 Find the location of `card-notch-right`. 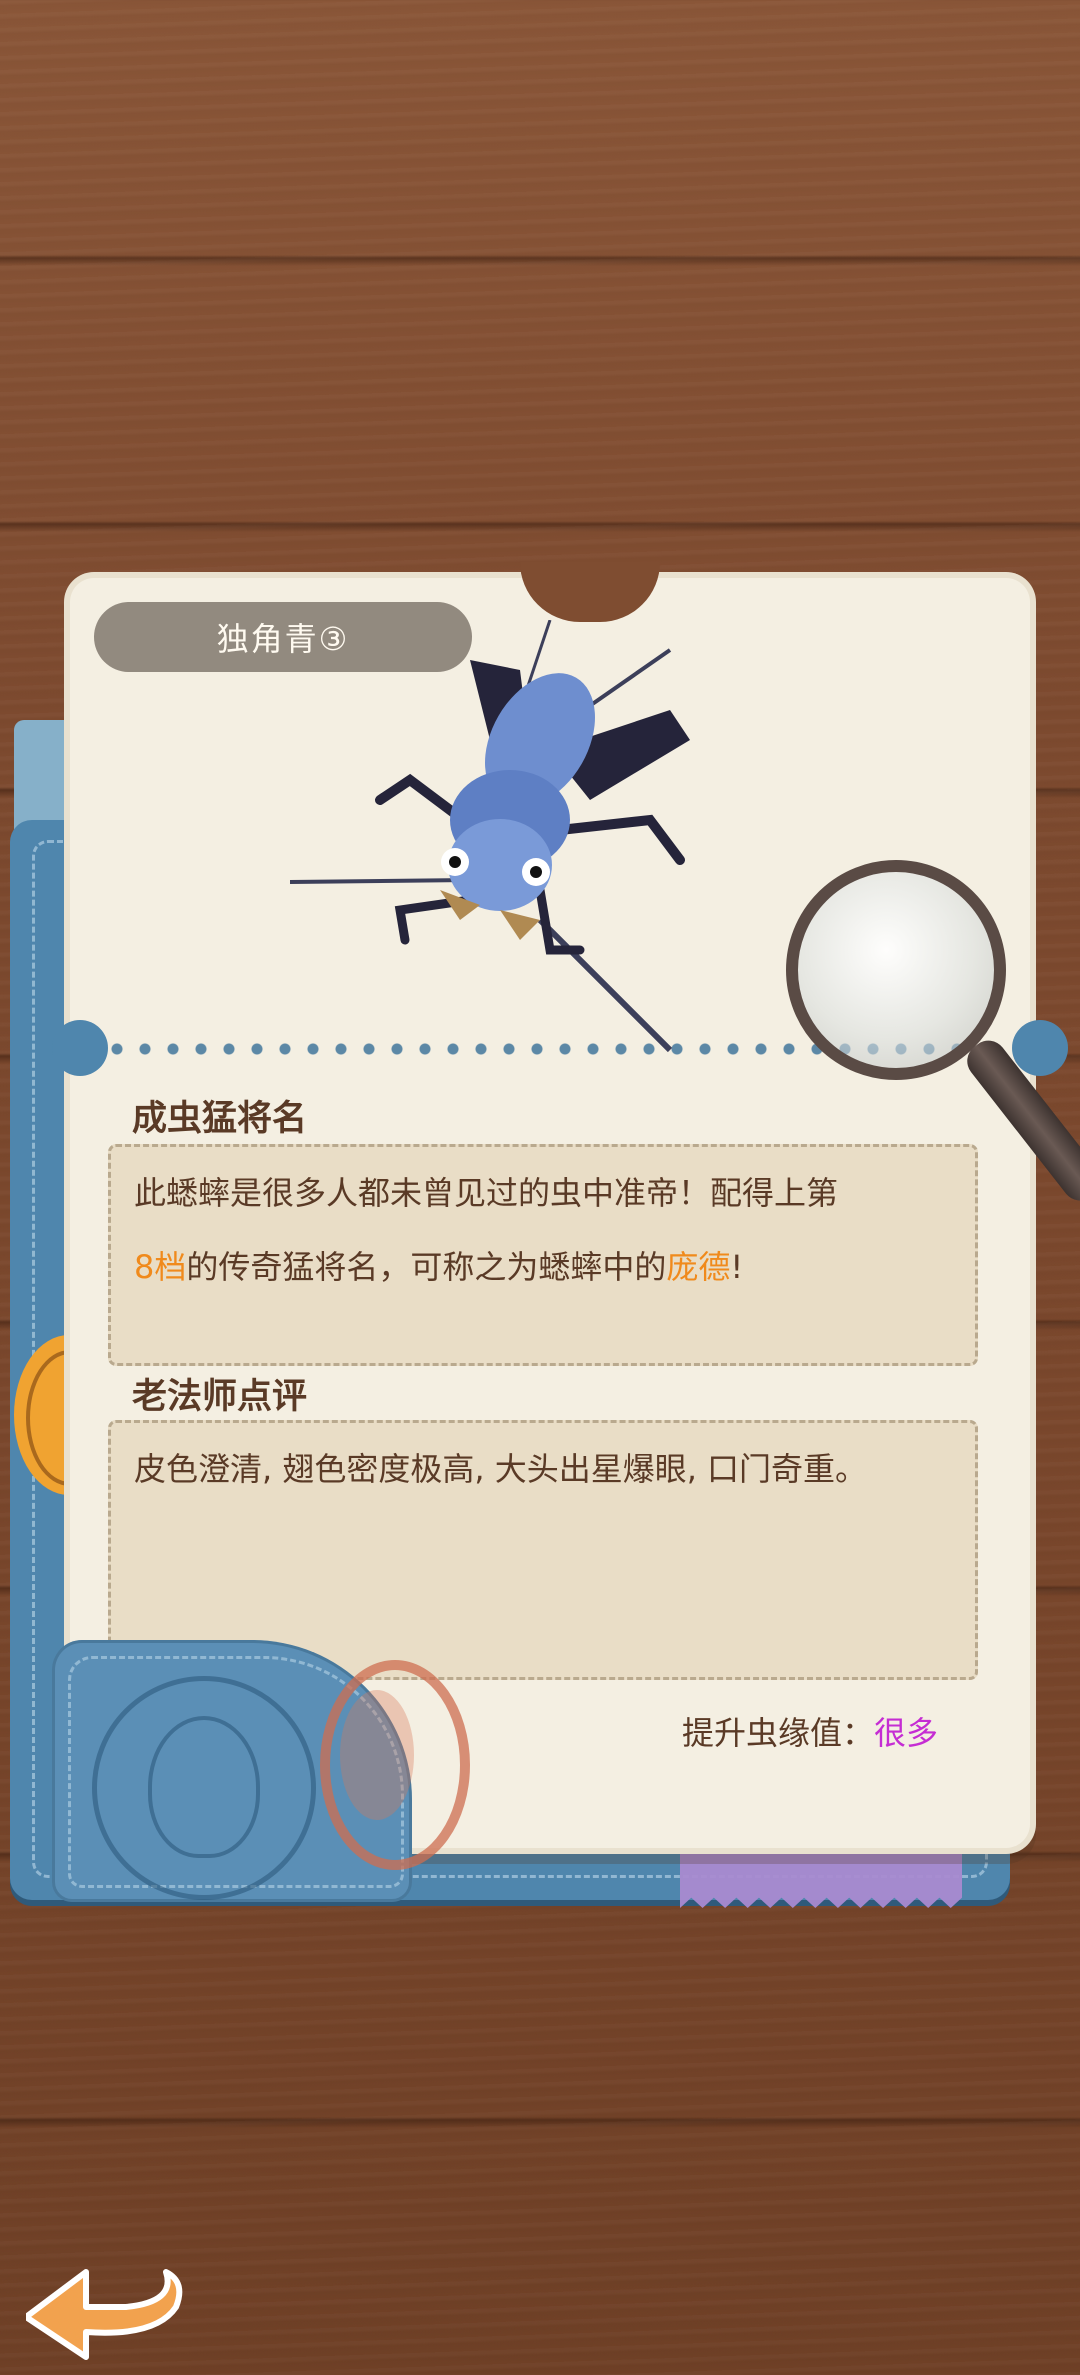

card-notch-right is located at coordinates (1040, 1048).